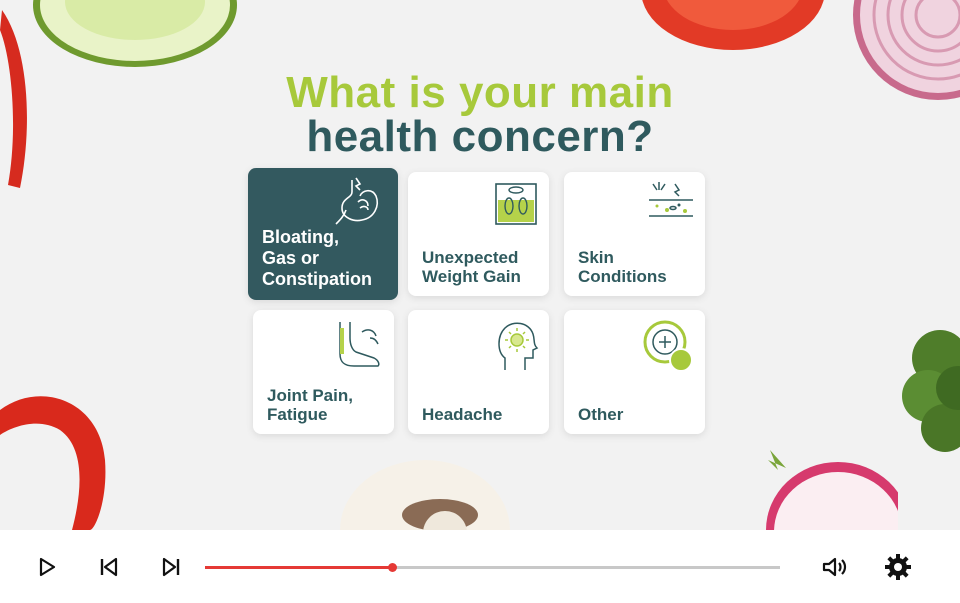 This screenshot has width=960, height=603. What do you see at coordinates (171, 567) in the screenshot?
I see `next-icon` at bounding box center [171, 567].